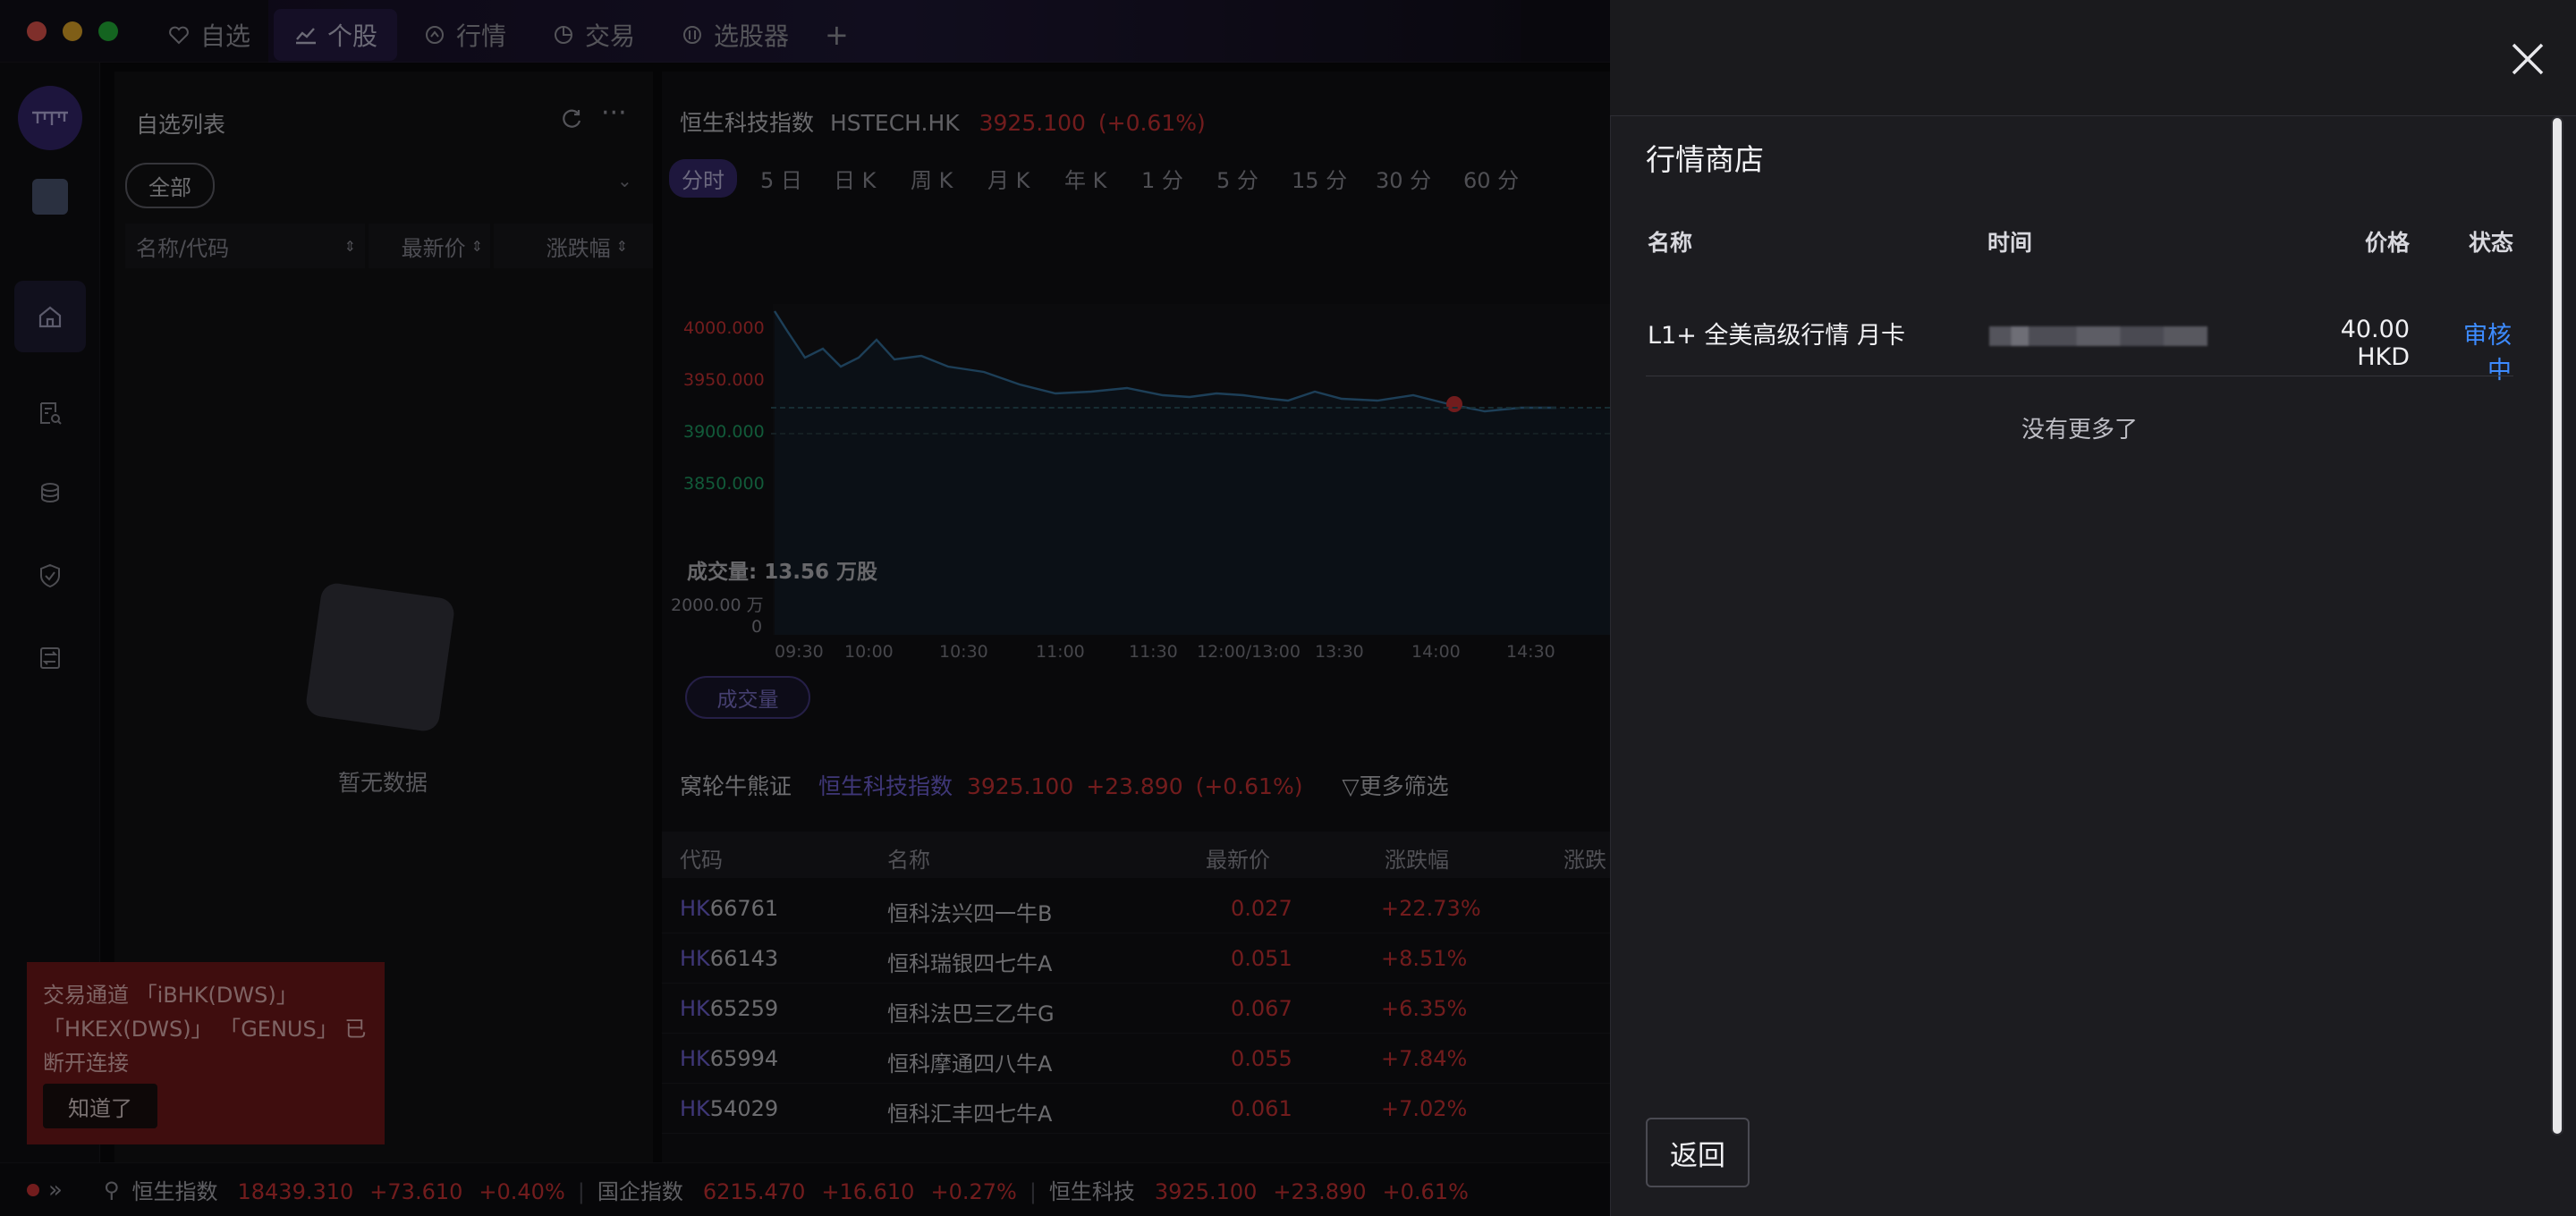 This screenshot has height=1216, width=2576. Describe the element at coordinates (2010, 243) in the screenshot. I see `column-header-time: 时间` at that location.